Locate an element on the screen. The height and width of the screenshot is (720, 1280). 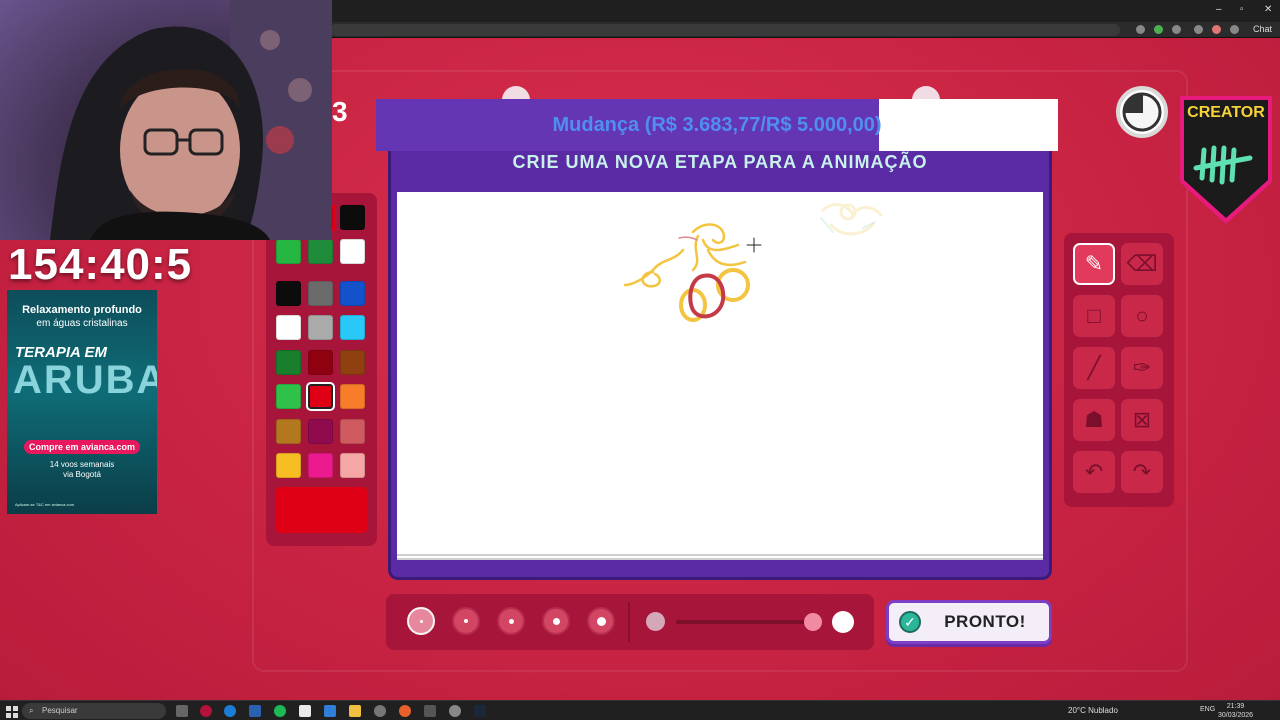
chat-button: Chat is located at coordinates (1262, 29).